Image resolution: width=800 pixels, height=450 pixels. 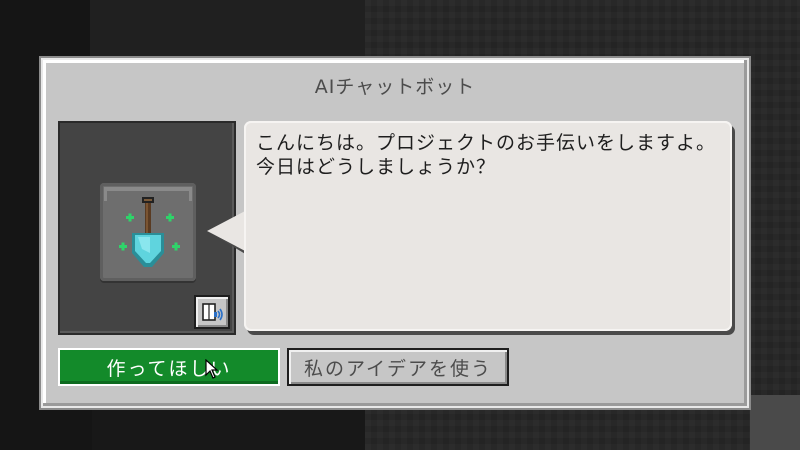 I want to click on background-block-corner, so click(x=775, y=422).